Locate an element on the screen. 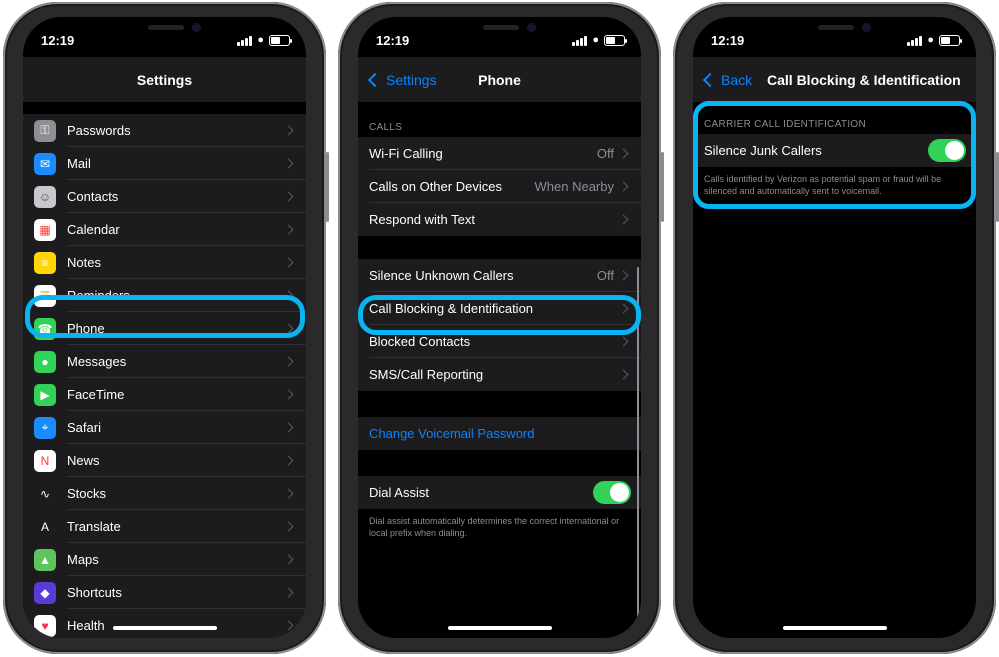 The height and width of the screenshot is (657, 999). row-label: Silence Unknown Callers is located at coordinates (441, 275).